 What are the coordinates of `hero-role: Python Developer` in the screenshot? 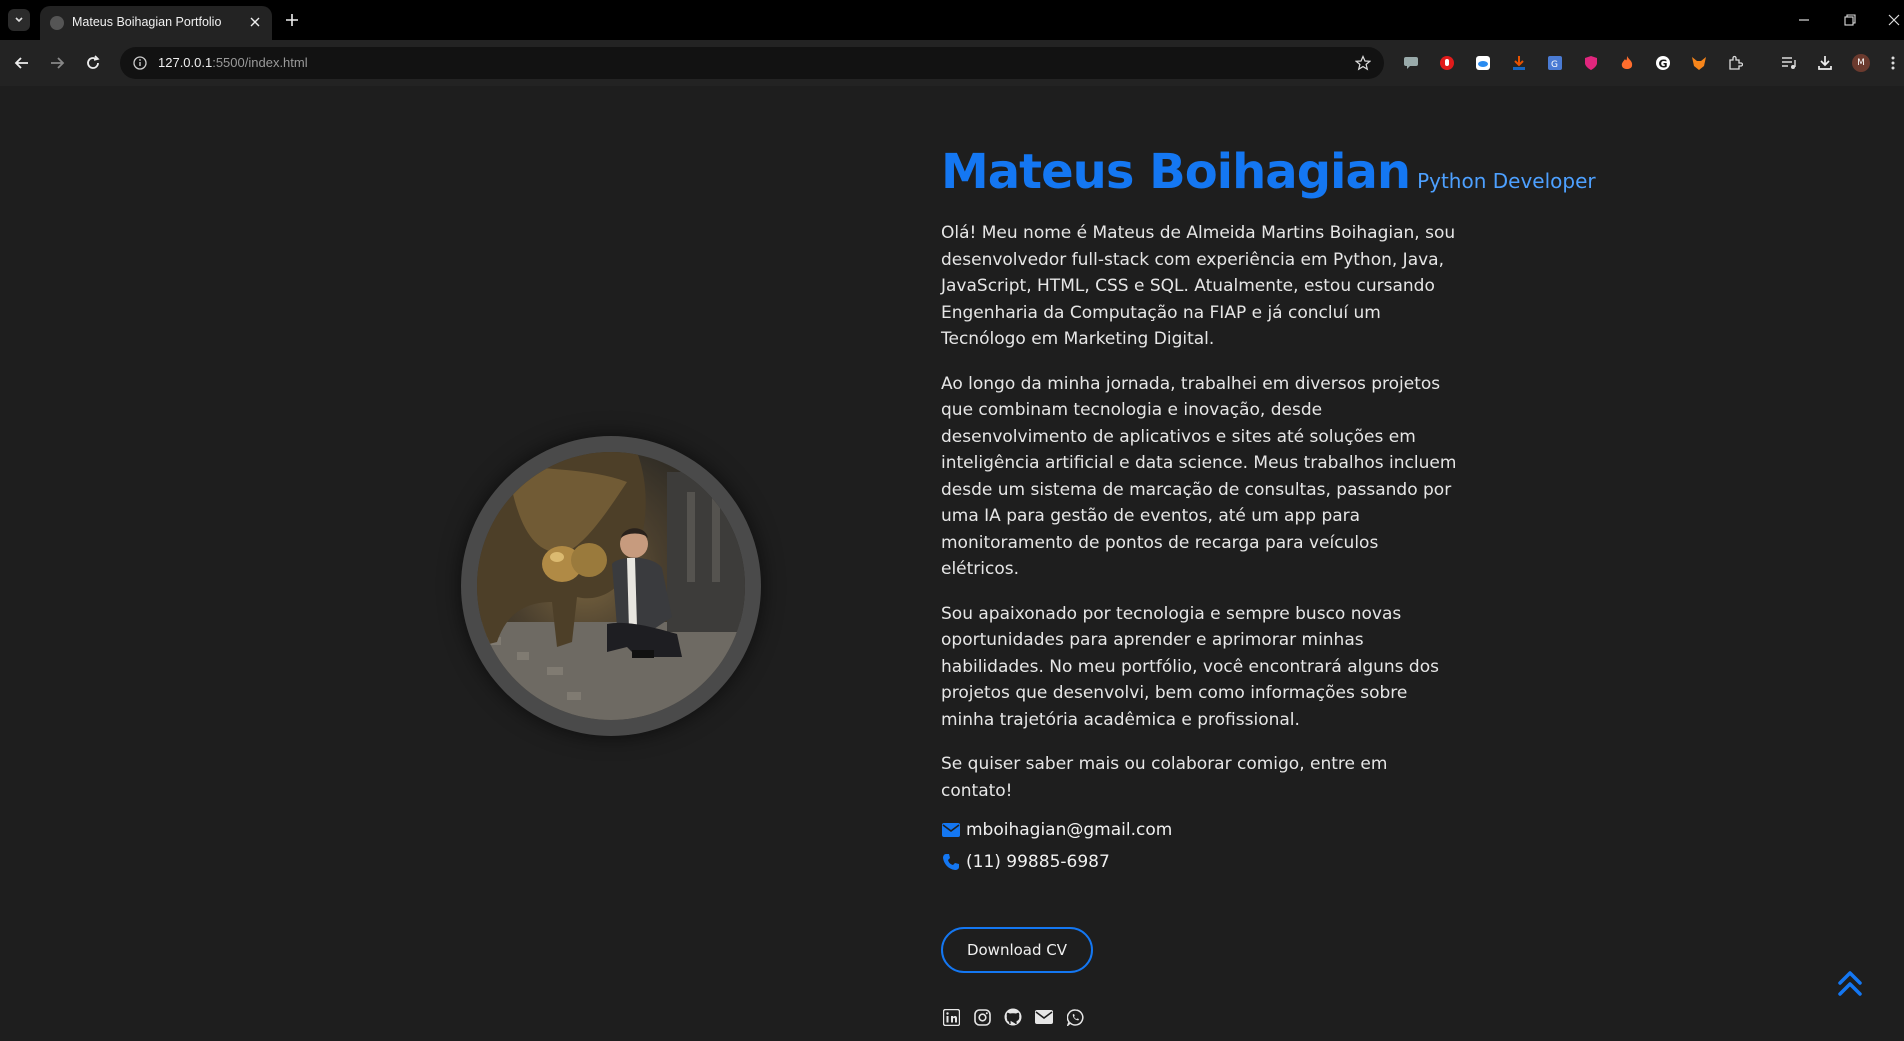 It's located at (1506, 181).